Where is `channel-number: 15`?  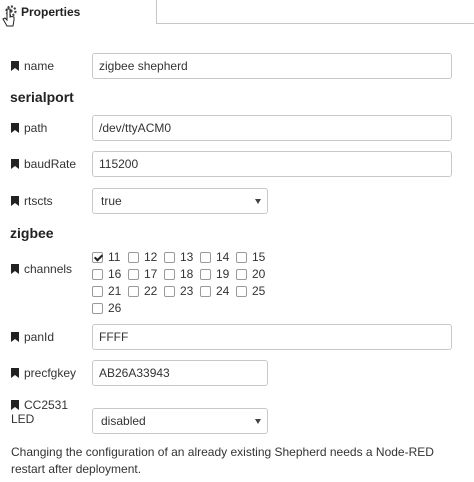
channel-number: 15 is located at coordinates (259, 257).